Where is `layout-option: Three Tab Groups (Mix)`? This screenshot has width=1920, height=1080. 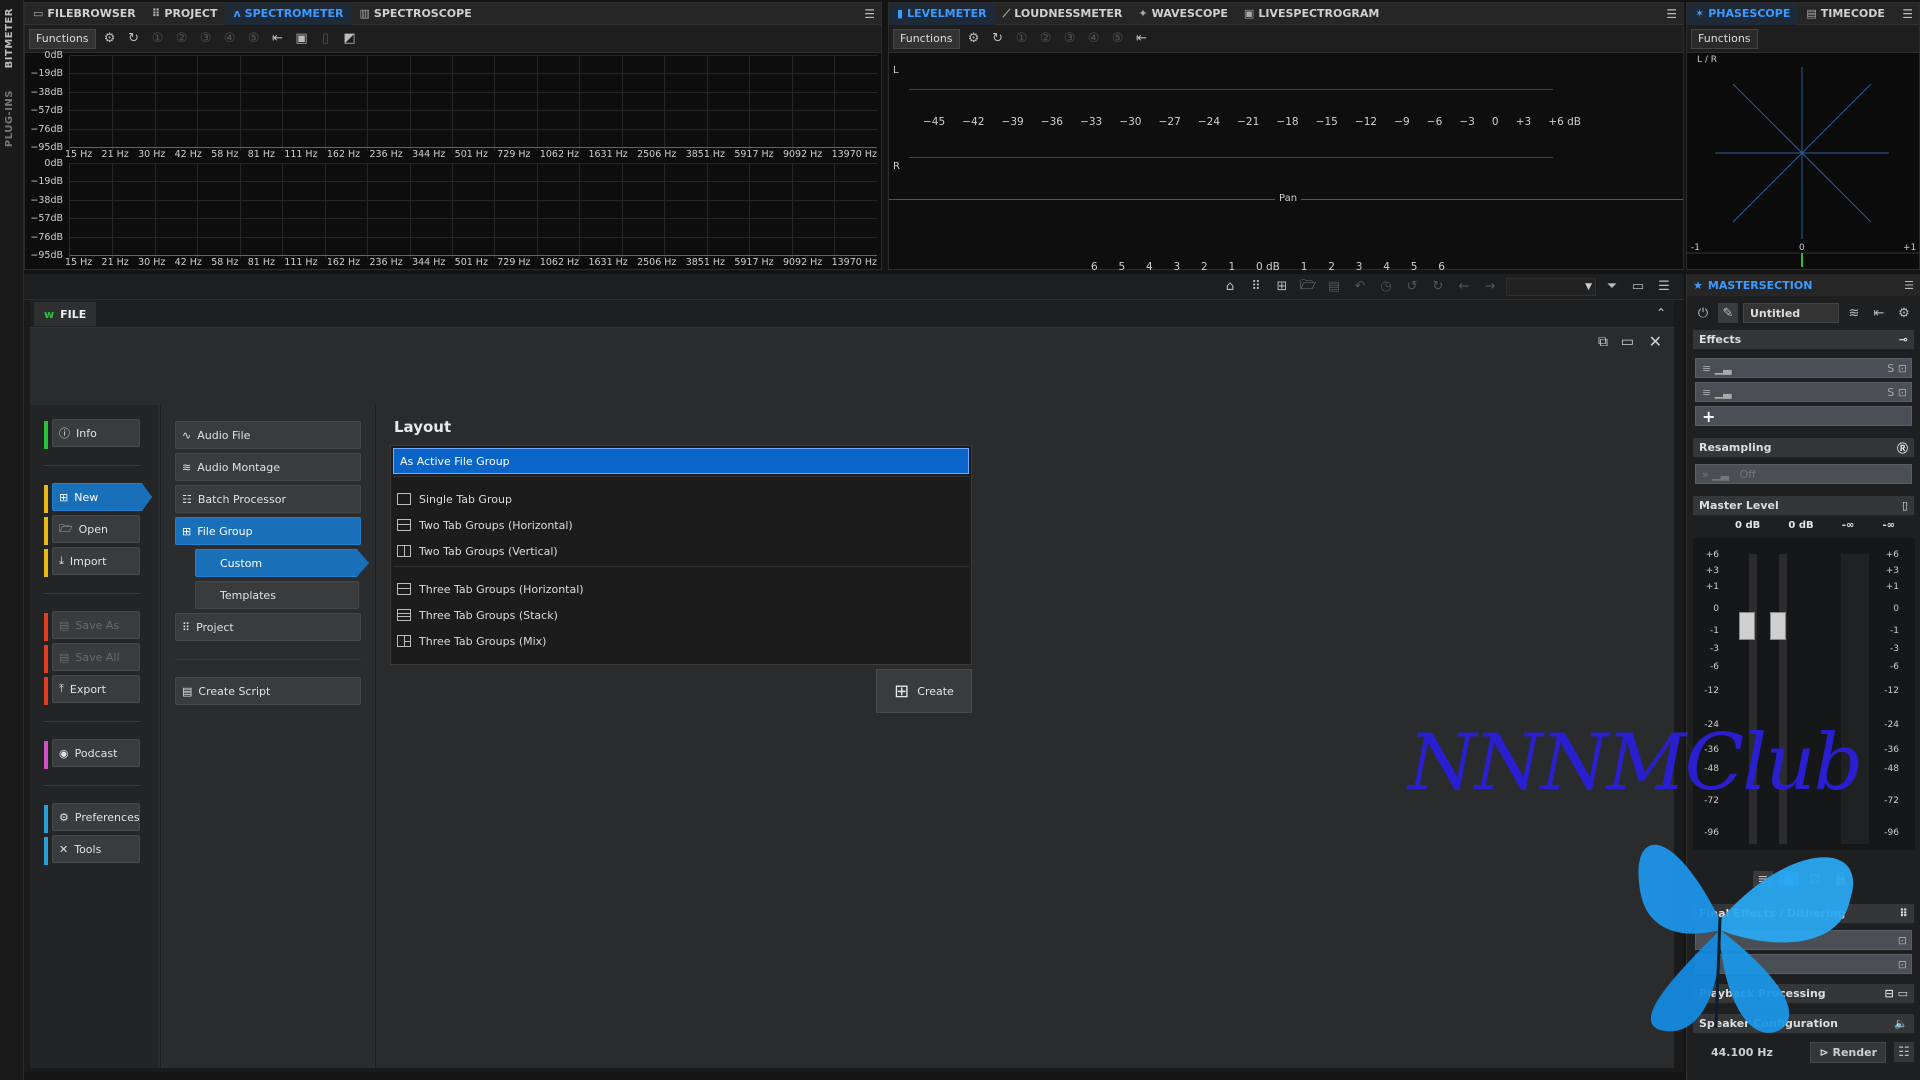 layout-option: Three Tab Groups (Mix) is located at coordinates (681, 641).